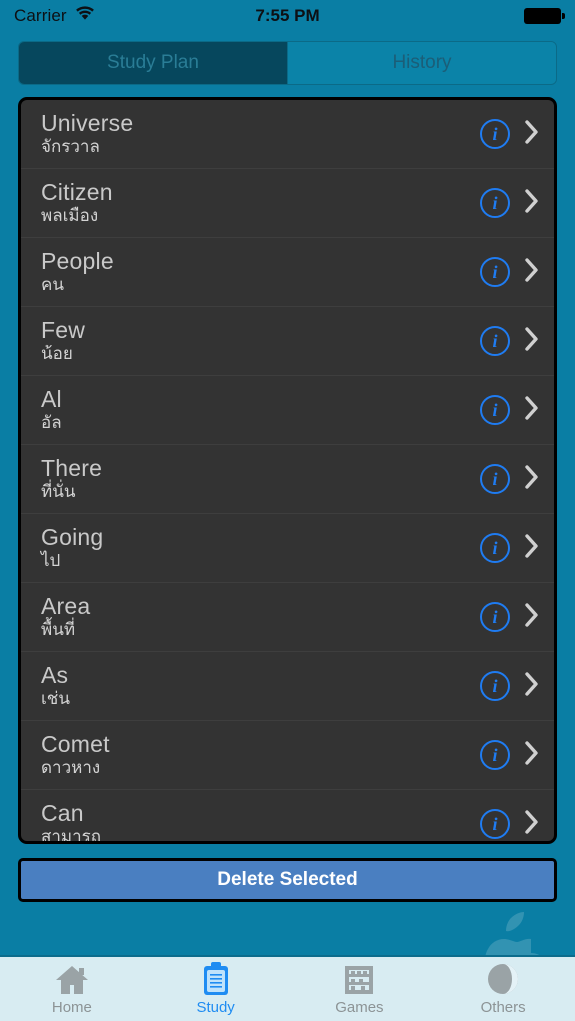 This screenshot has width=575, height=1021. What do you see at coordinates (260, 409) in the screenshot?
I see `list-item-text: Al อัล` at bounding box center [260, 409].